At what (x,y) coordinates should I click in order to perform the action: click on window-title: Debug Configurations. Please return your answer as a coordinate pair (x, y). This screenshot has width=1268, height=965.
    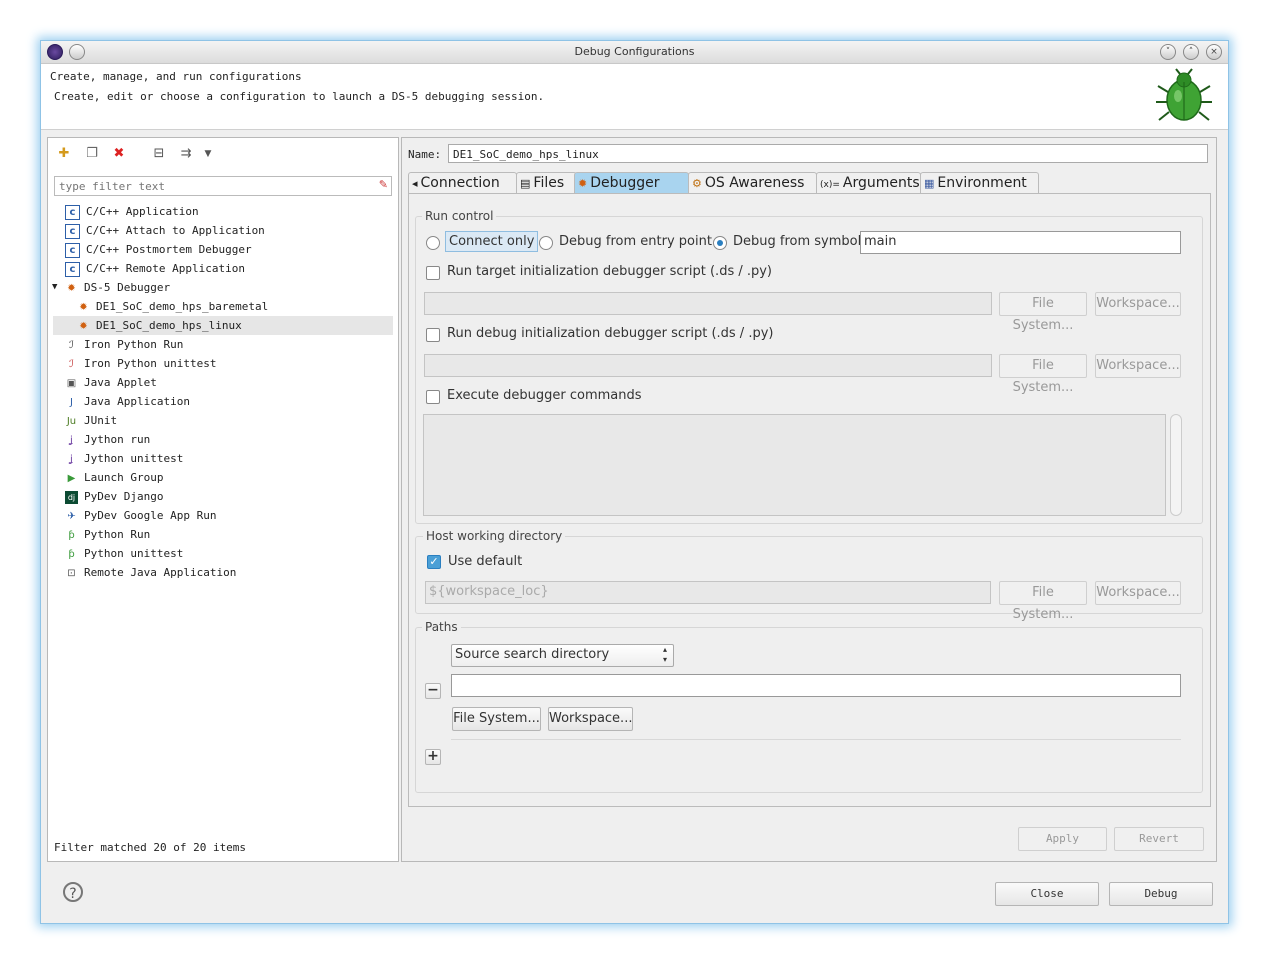
    Looking at the image, I should click on (634, 51).